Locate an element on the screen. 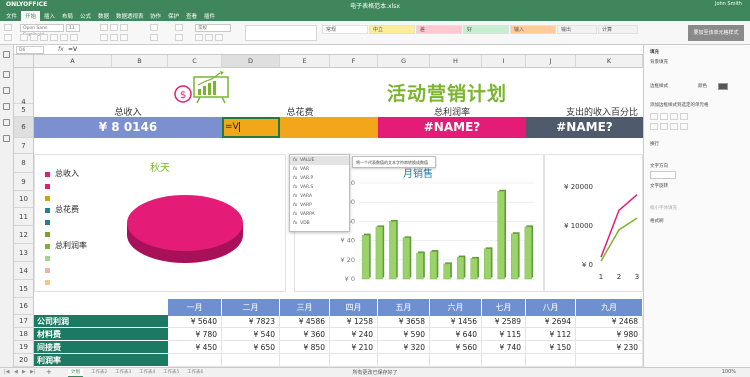 The height and width of the screenshot is (377, 750). row-header-6: 6 is located at coordinates (24, 127).